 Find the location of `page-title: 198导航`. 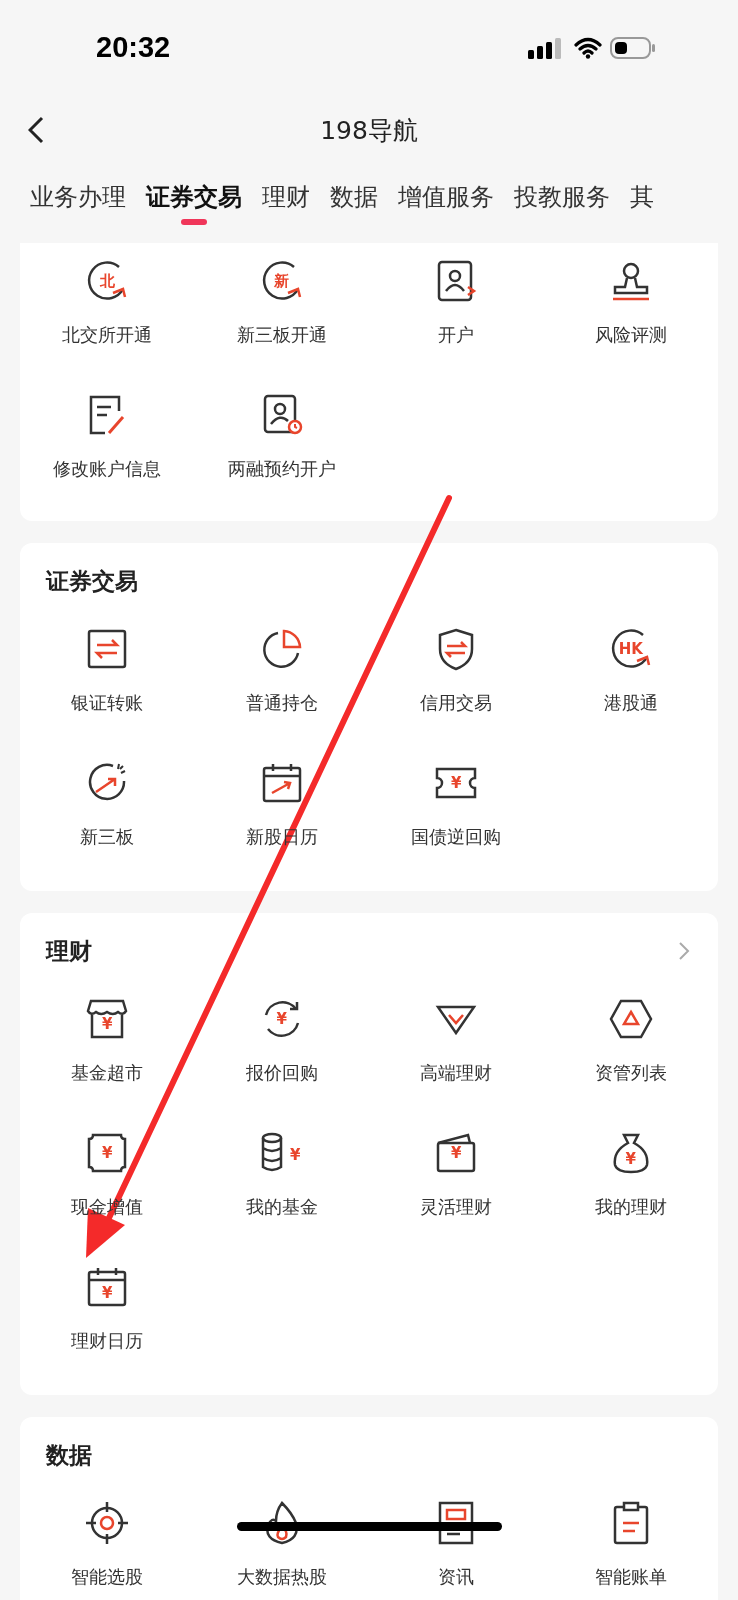

page-title: 198导航 is located at coordinates (369, 130).